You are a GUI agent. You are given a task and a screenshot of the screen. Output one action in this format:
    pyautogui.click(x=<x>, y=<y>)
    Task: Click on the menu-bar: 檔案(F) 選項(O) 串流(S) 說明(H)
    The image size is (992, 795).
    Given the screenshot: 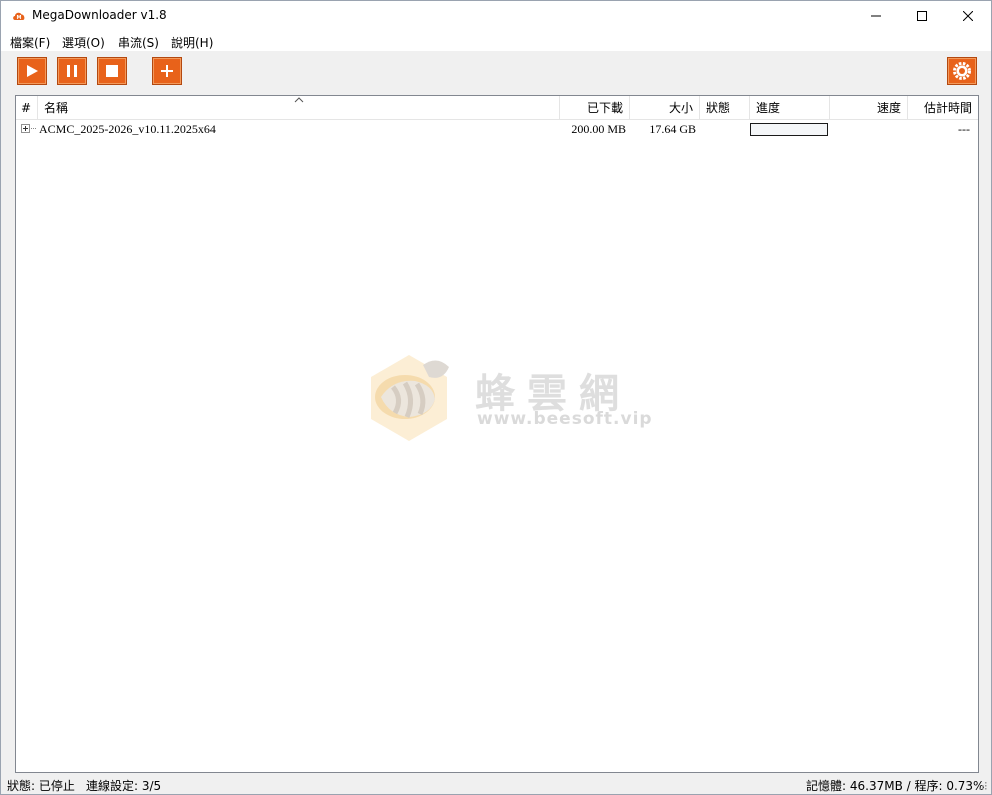 What is the action you would take?
    pyautogui.click(x=496, y=41)
    